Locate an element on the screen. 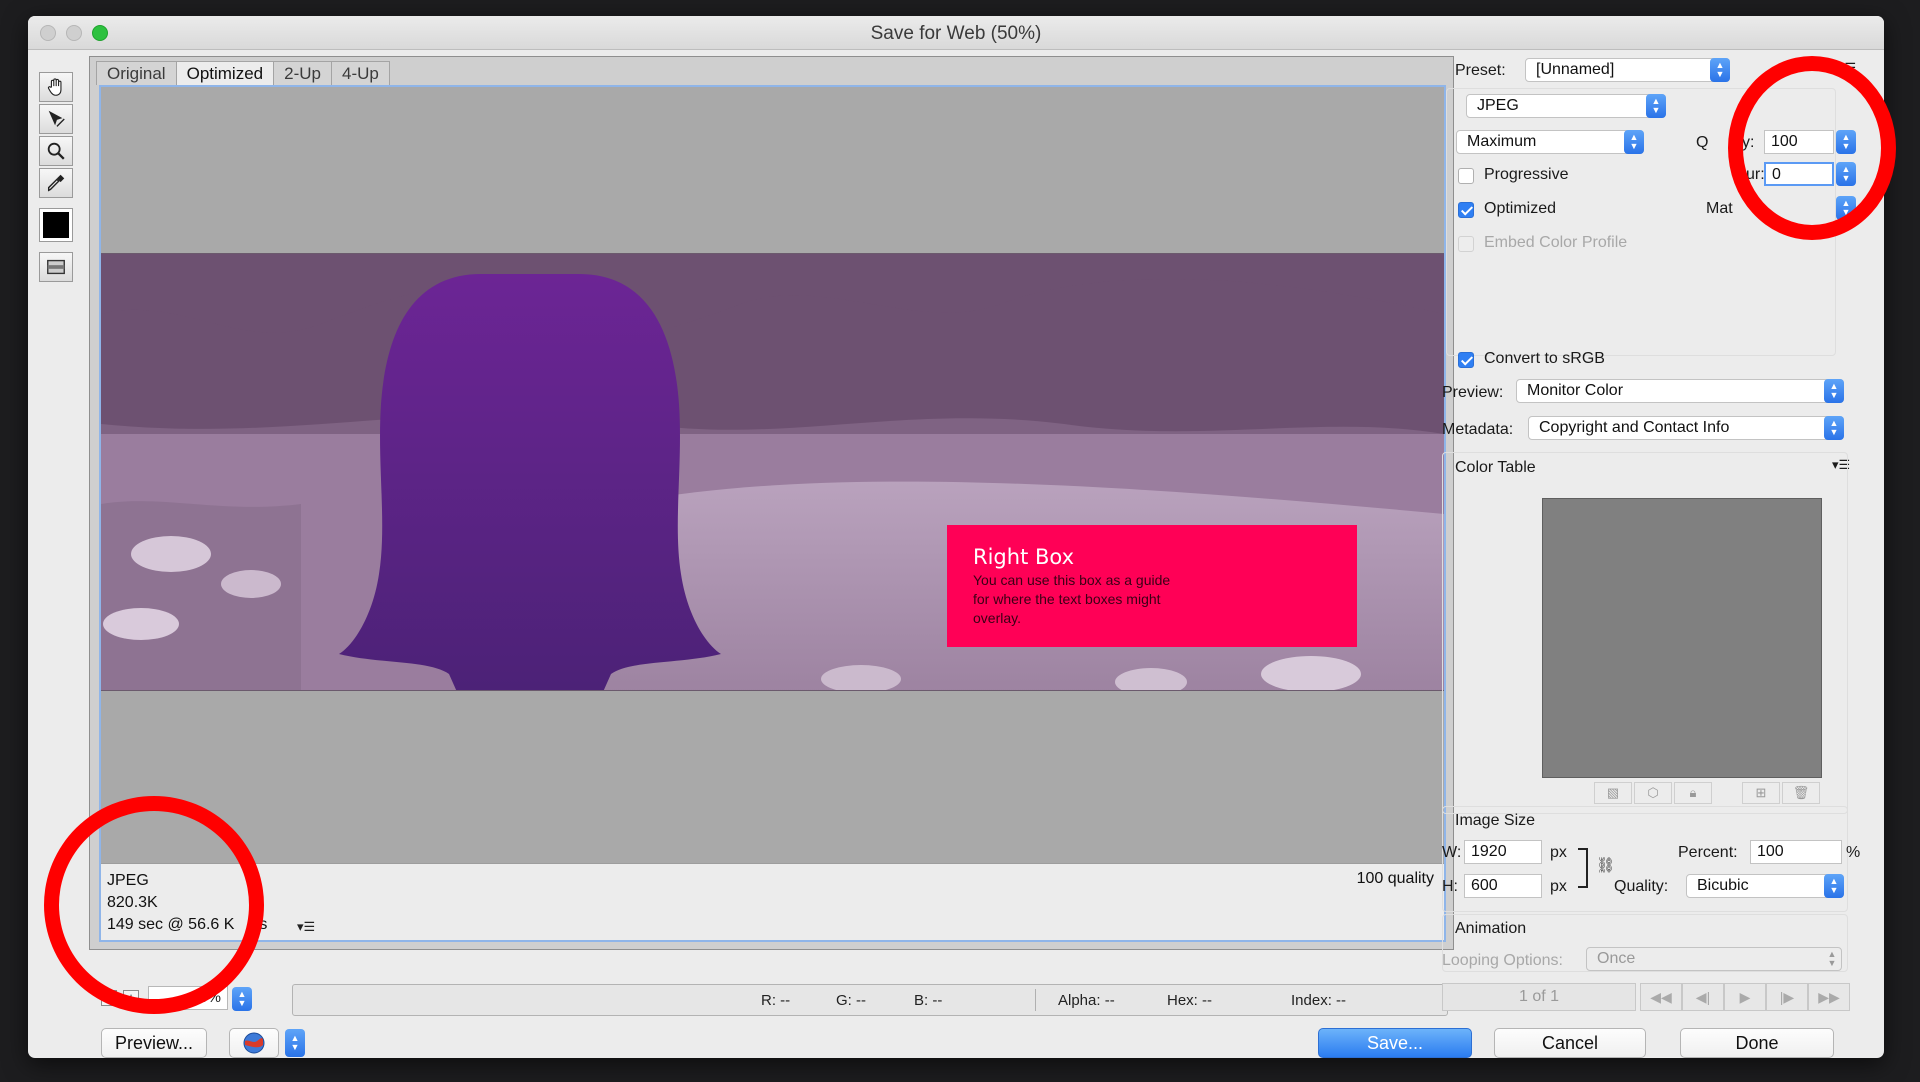 This screenshot has width=1920, height=1082. height-input: 600 is located at coordinates (1503, 886).